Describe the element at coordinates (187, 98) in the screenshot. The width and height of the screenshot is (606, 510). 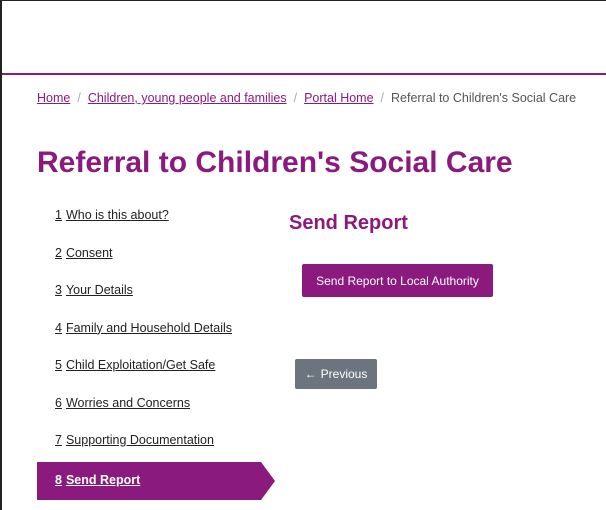
I see `breadcrumb-children-link: Children, young people and families` at that location.